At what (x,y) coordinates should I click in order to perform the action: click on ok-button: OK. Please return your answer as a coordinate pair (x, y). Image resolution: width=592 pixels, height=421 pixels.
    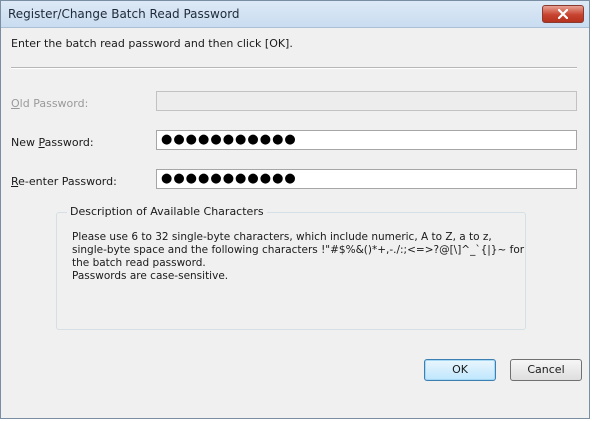
    Looking at the image, I should click on (460, 370).